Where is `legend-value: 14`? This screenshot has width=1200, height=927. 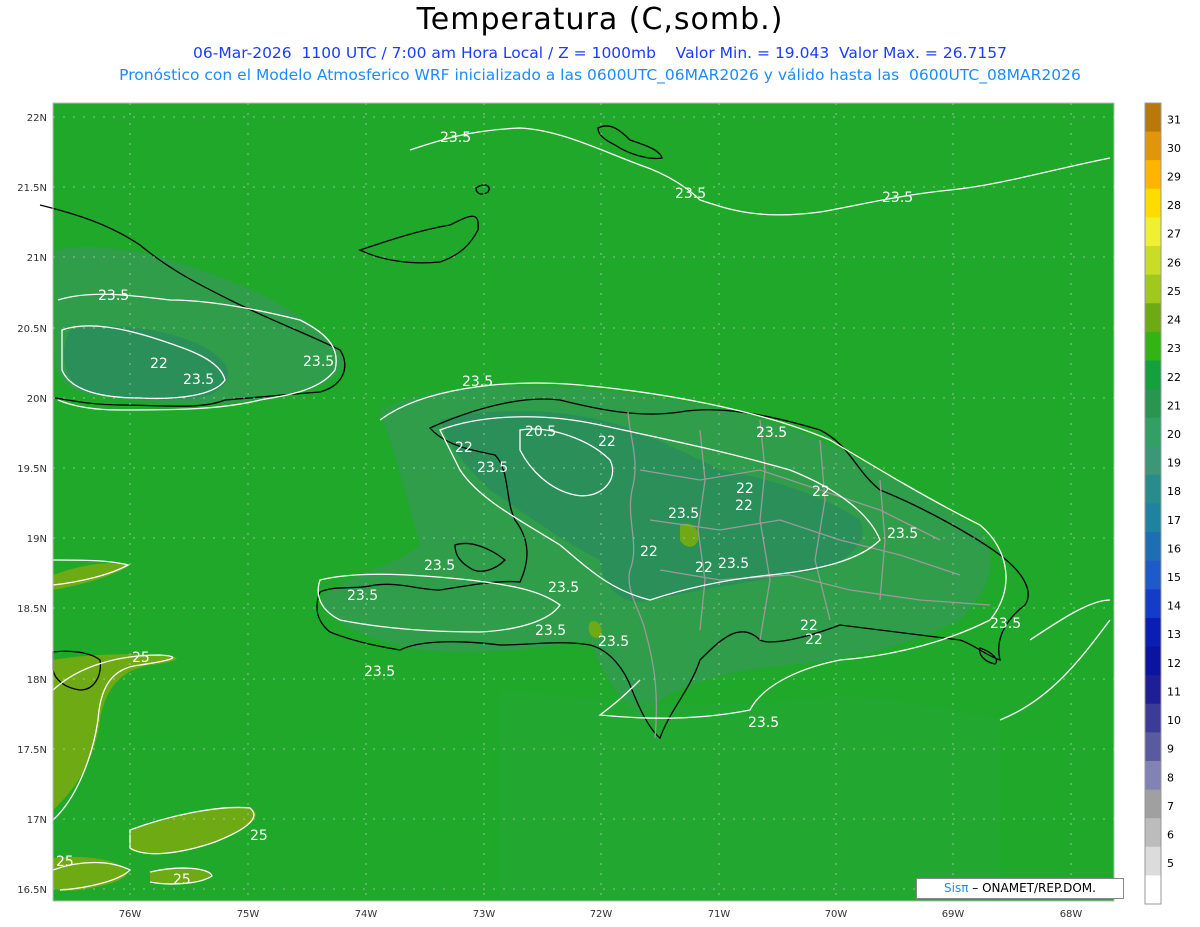 legend-value: 14 is located at coordinates (1174, 606).